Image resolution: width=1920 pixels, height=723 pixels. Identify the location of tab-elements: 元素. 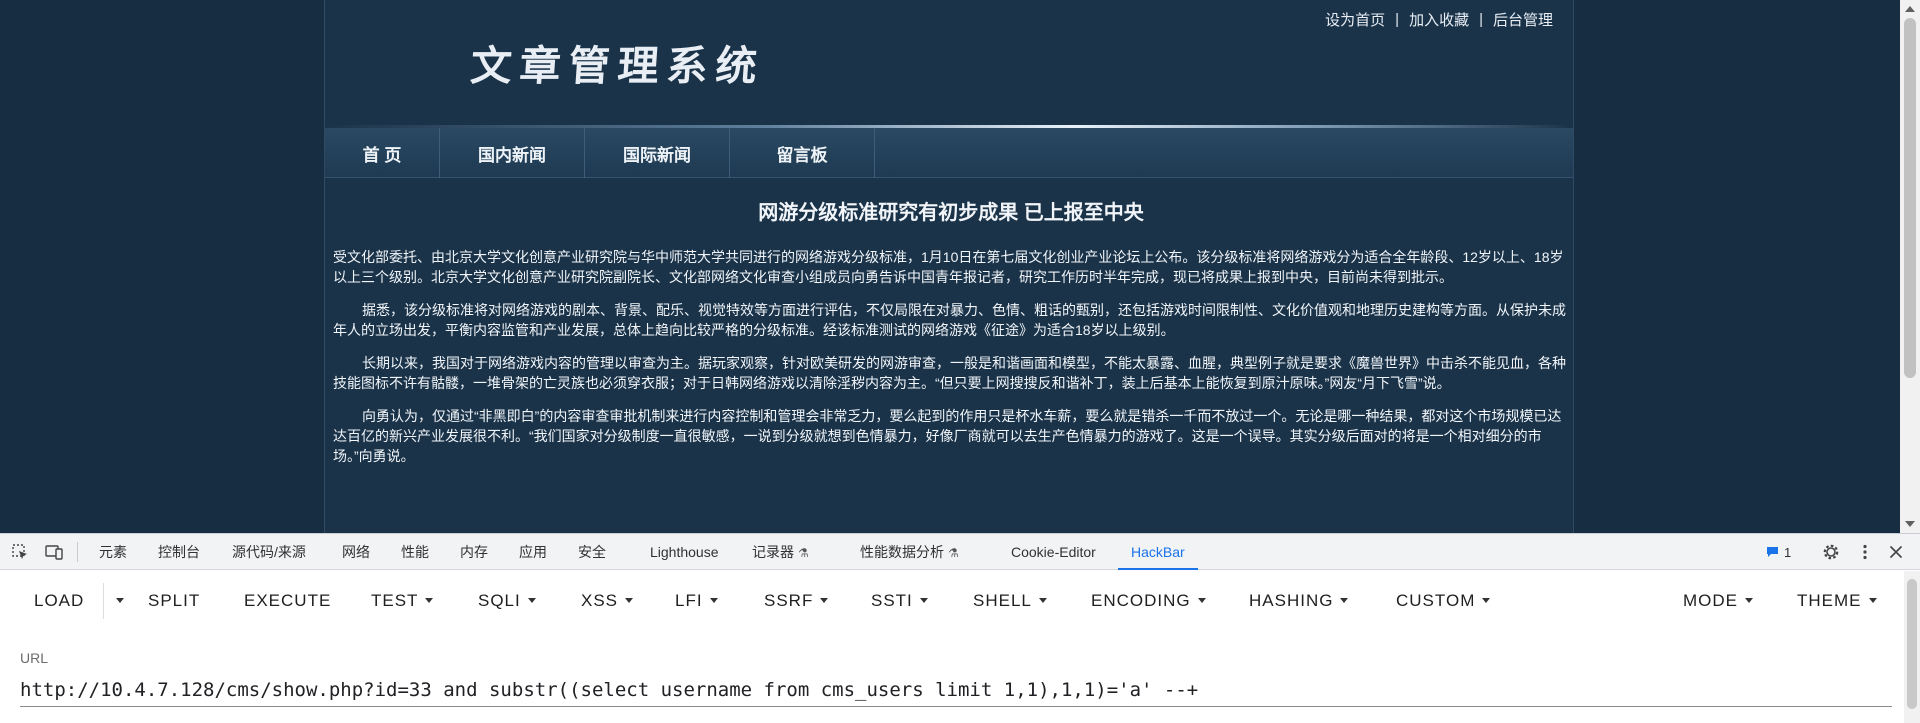
(113, 552).